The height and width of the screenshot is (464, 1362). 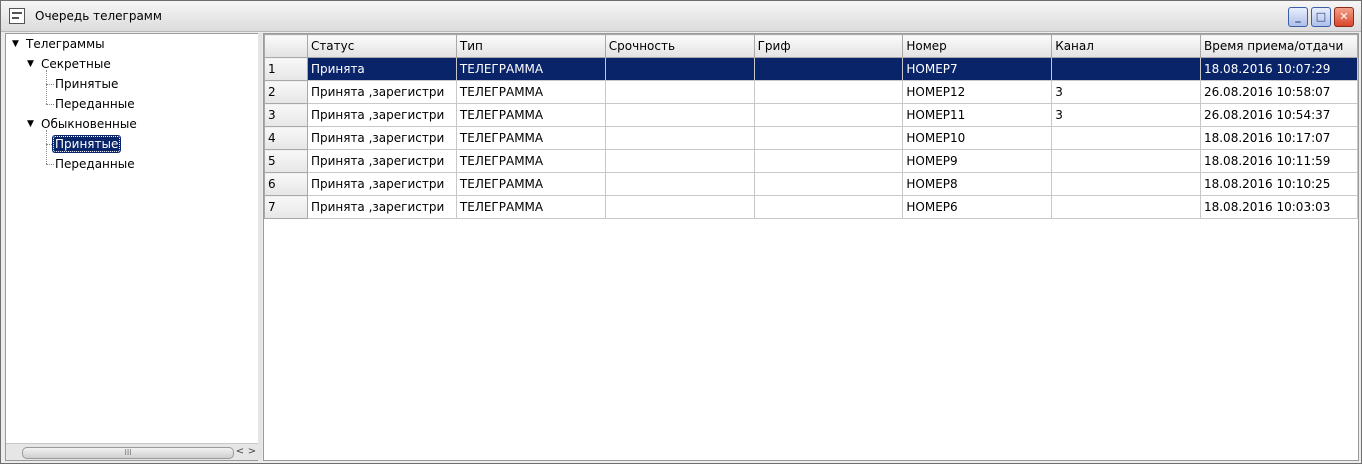 I want to click on cell-number: НОМЕР11, so click(x=977, y=115).